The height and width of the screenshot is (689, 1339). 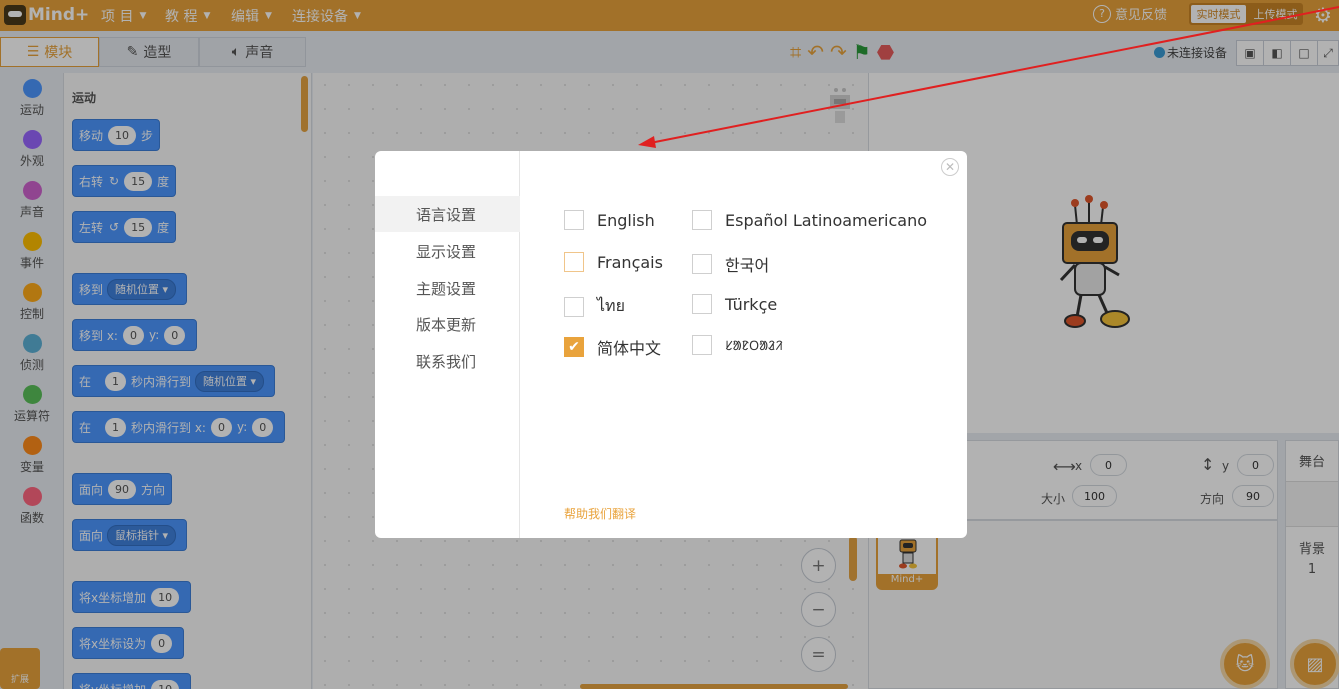 What do you see at coordinates (730, 264) in the screenshot?
I see `lang-option-korean: 한국어` at bounding box center [730, 264].